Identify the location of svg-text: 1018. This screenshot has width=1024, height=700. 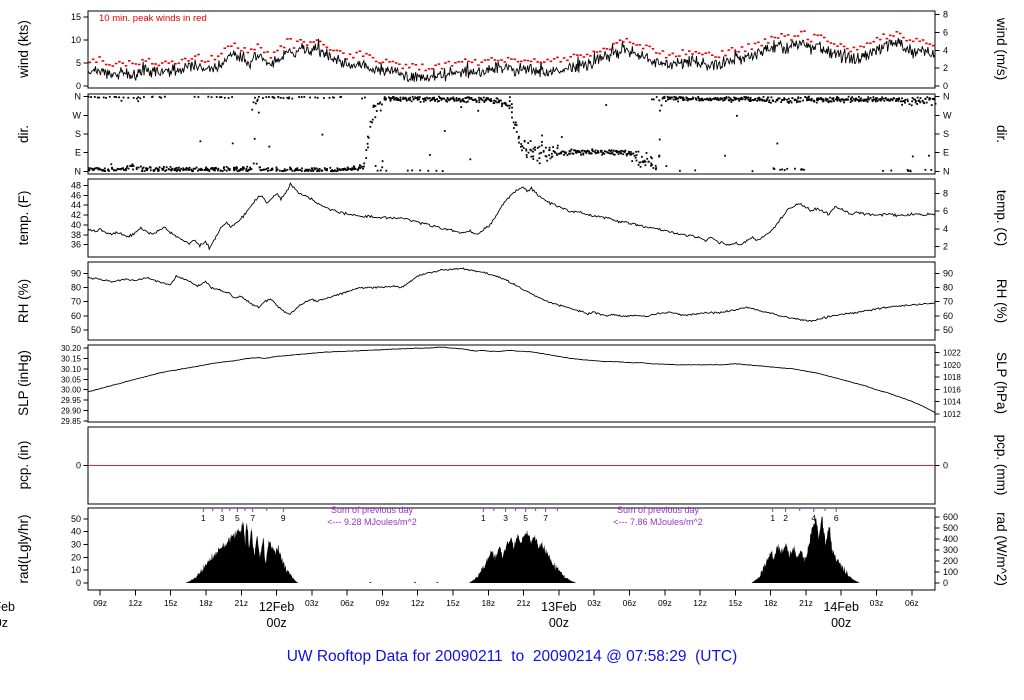
(952, 377).